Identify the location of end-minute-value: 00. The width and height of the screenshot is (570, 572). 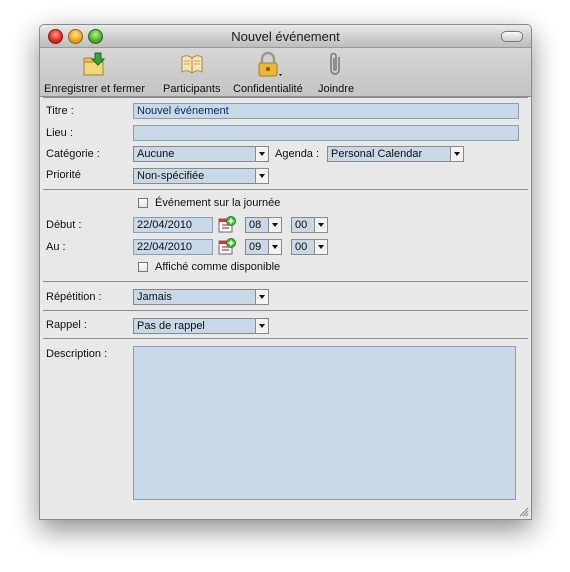
(301, 247).